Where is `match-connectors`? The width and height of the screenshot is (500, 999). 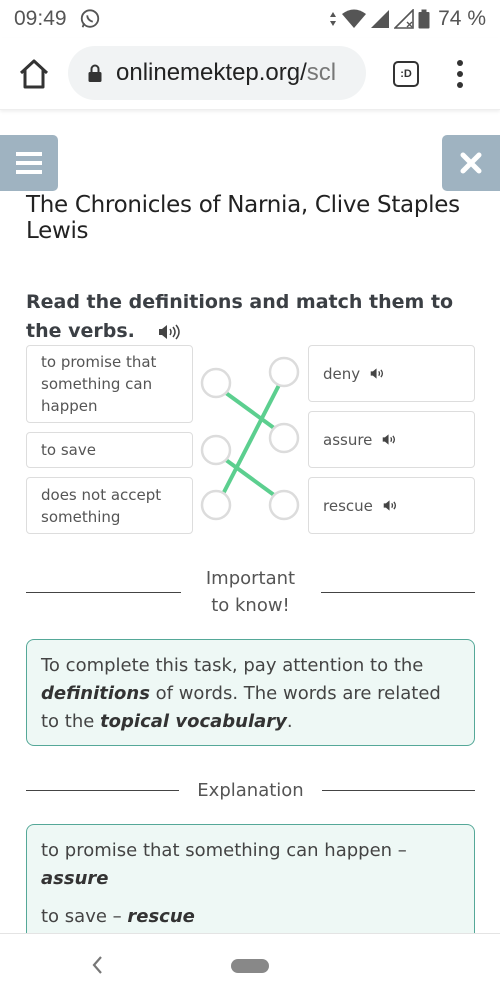 match-connectors is located at coordinates (250, 442).